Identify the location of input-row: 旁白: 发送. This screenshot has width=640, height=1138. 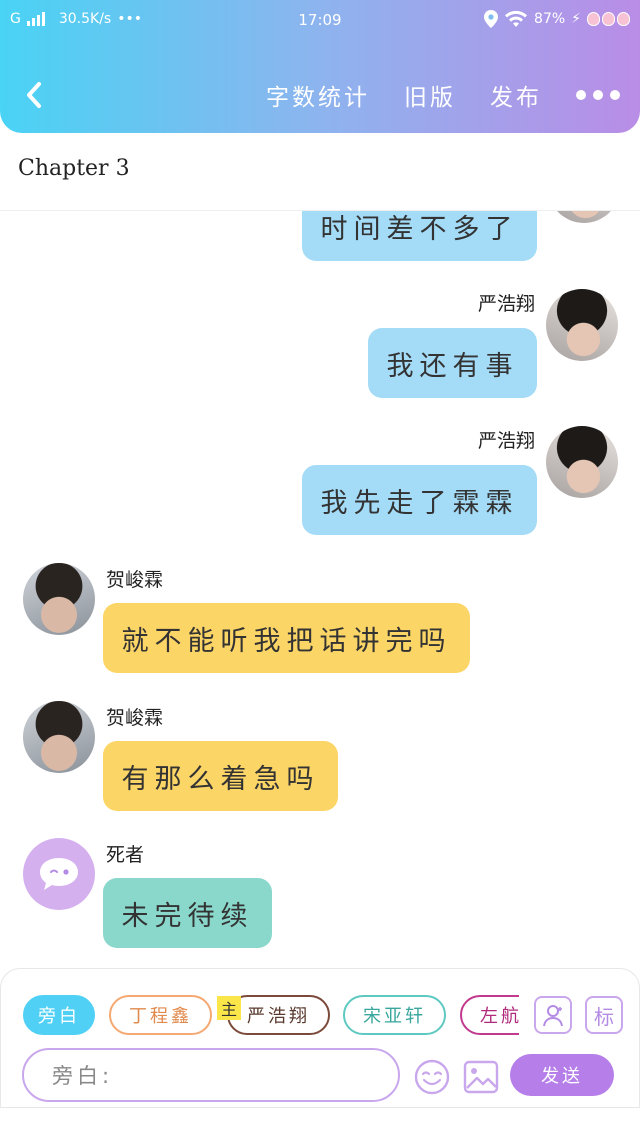
(320, 1076).